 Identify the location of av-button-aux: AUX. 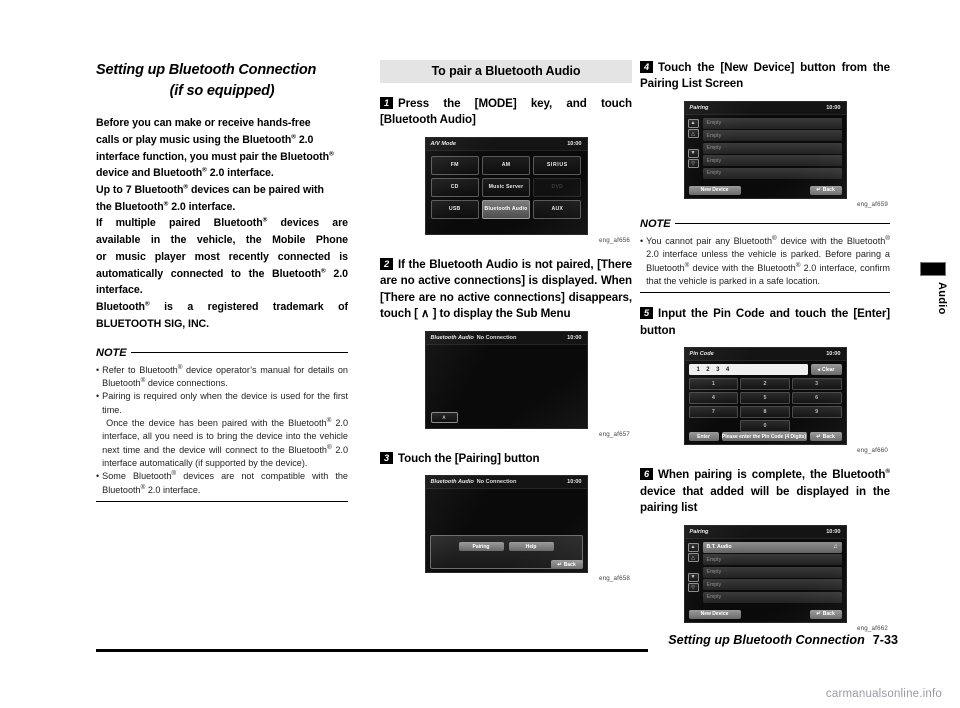
(557, 209).